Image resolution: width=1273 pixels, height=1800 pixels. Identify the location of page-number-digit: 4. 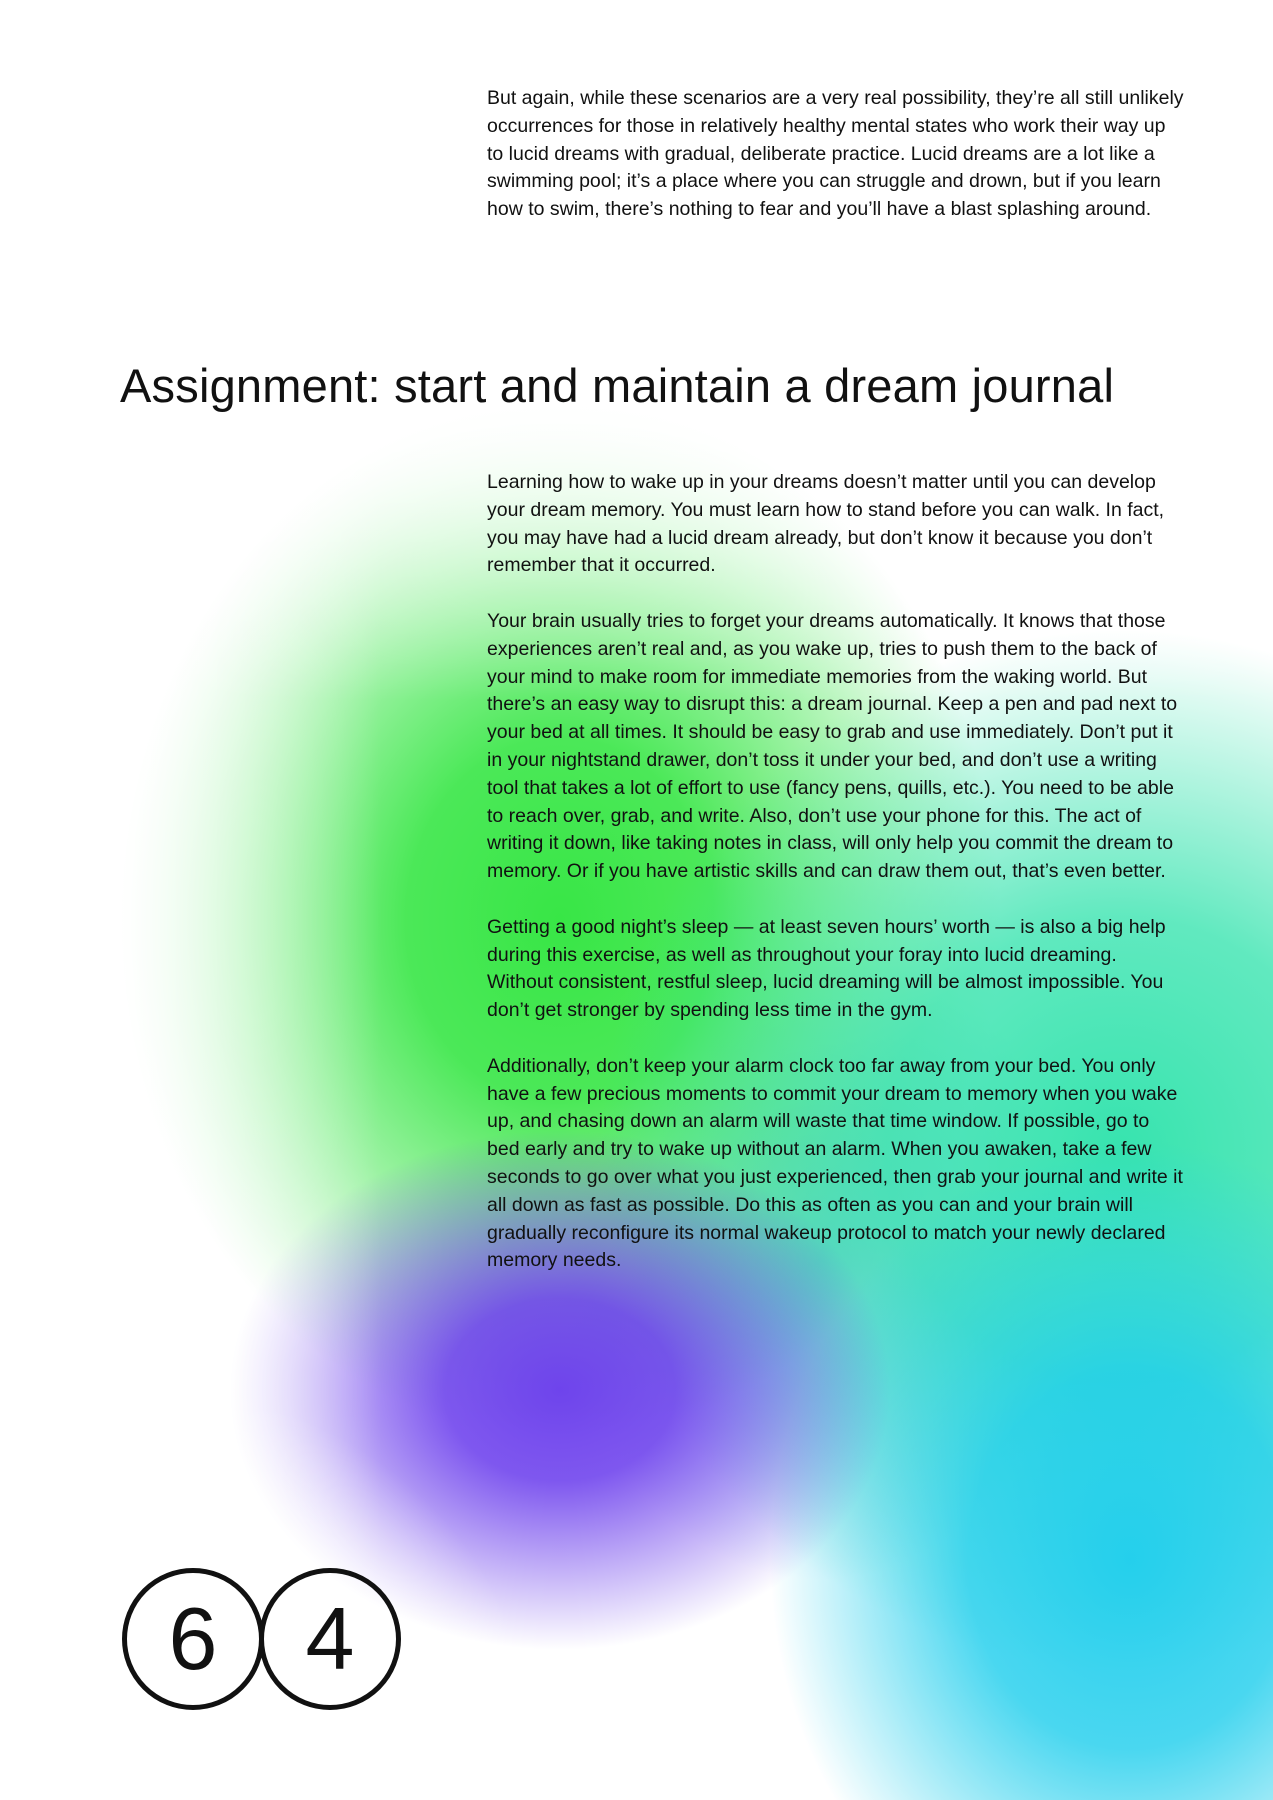
(330, 1639).